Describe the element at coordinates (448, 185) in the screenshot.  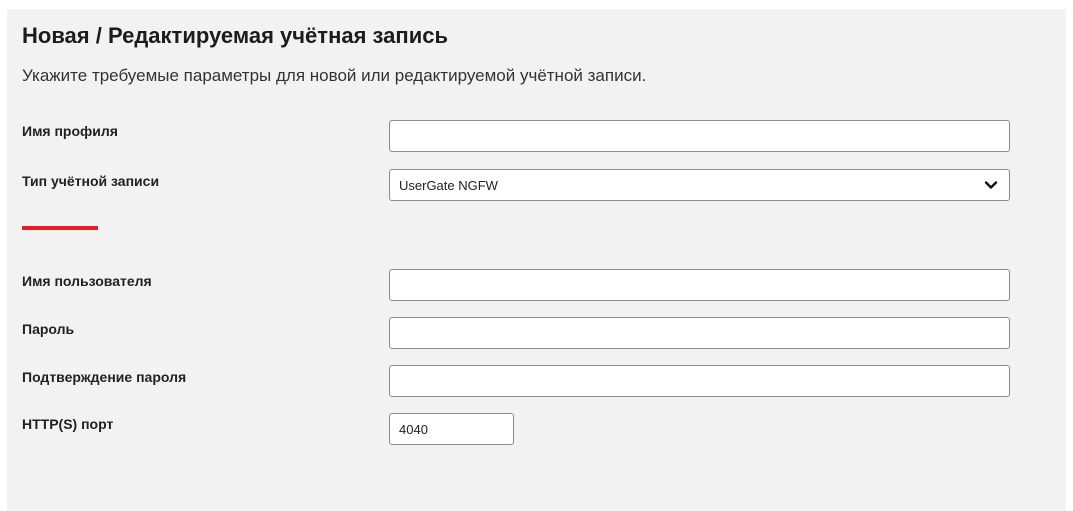
I see `account-type-selected-value: UserGate NGFW` at that location.